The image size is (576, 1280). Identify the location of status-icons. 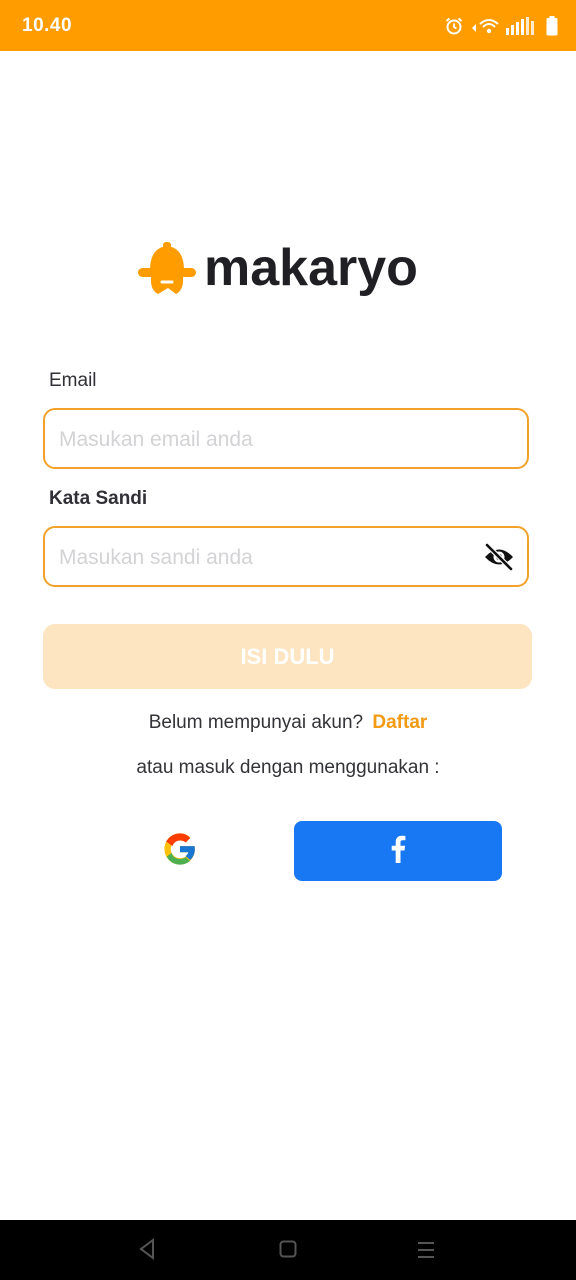
(501, 26).